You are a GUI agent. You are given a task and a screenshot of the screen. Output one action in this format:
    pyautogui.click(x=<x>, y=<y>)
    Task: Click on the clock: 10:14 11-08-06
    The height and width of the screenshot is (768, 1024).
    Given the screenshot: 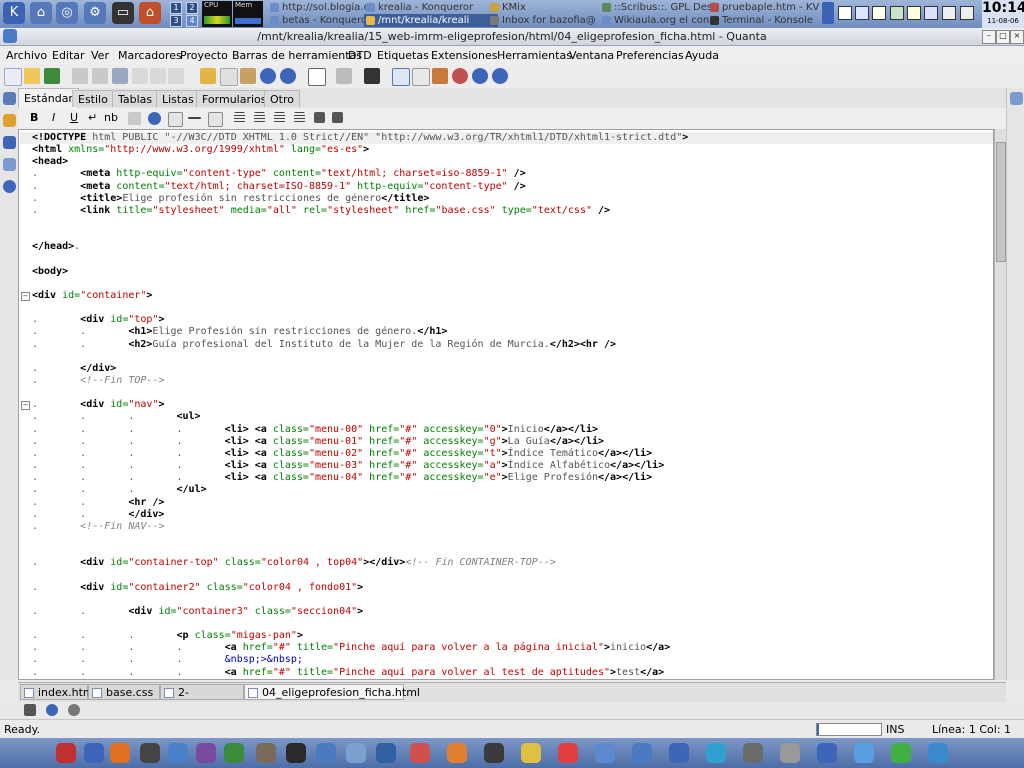 What is the action you would take?
    pyautogui.click(x=1003, y=14)
    